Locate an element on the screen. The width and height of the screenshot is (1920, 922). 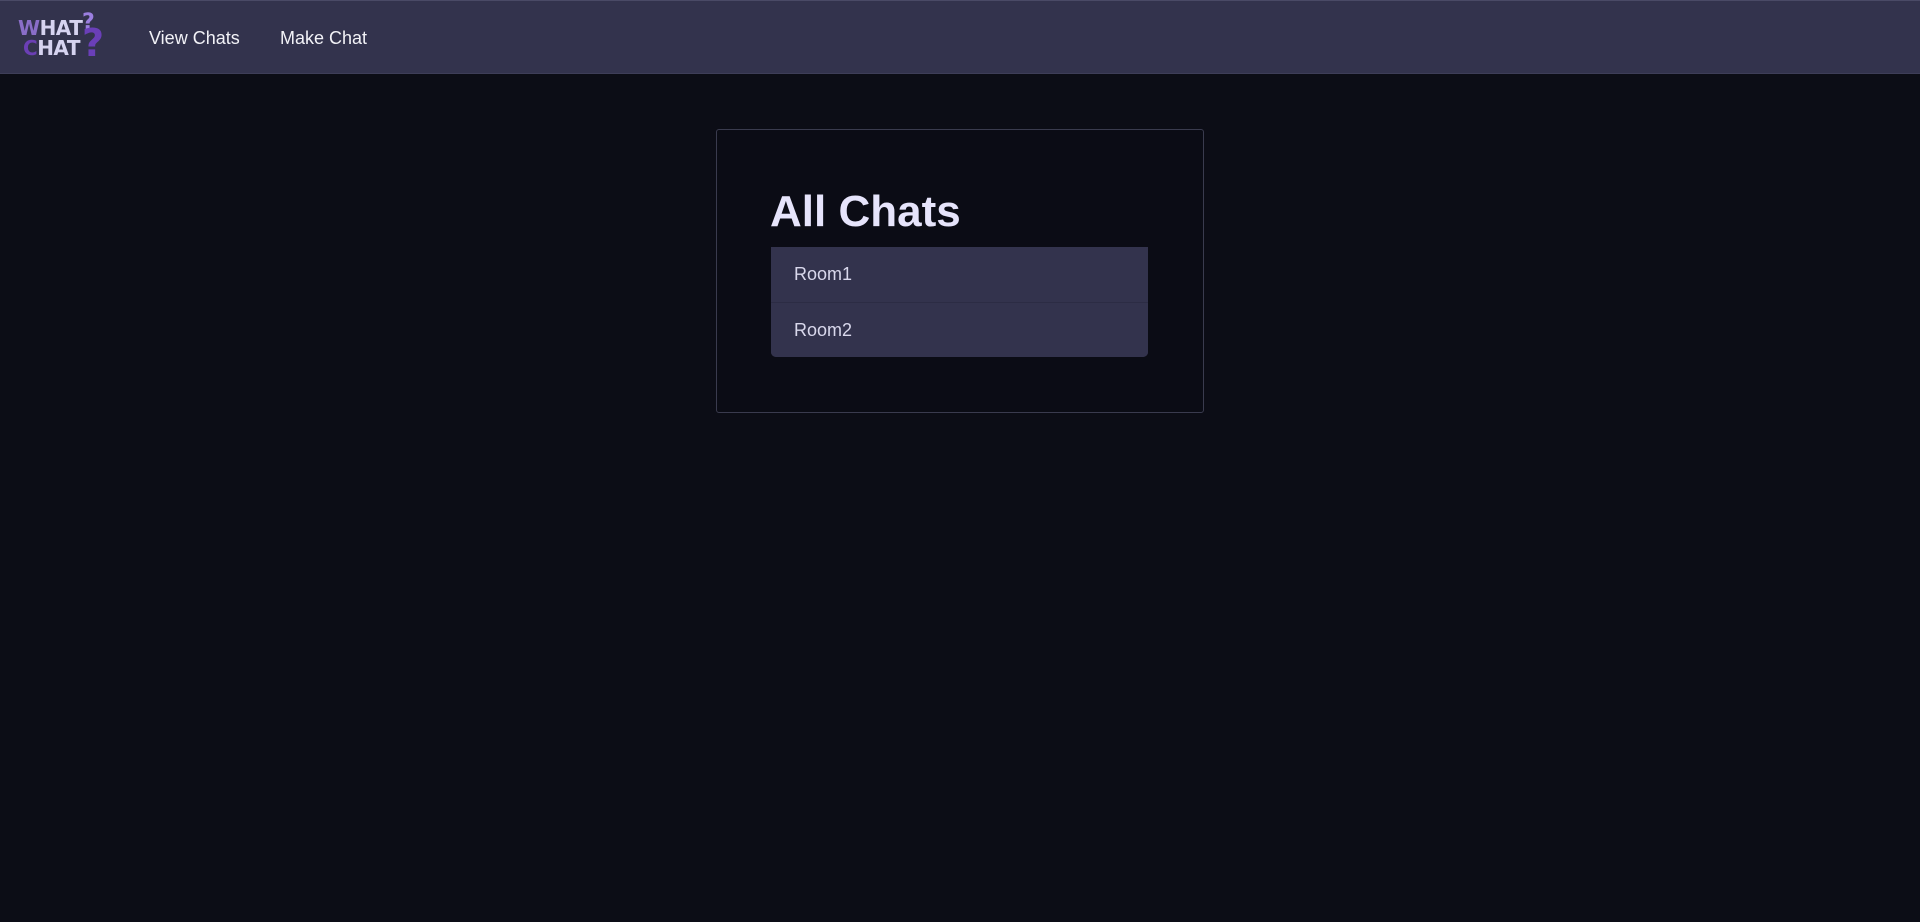
chats-card: All Chats Room1 Room2 is located at coordinates (960, 271).